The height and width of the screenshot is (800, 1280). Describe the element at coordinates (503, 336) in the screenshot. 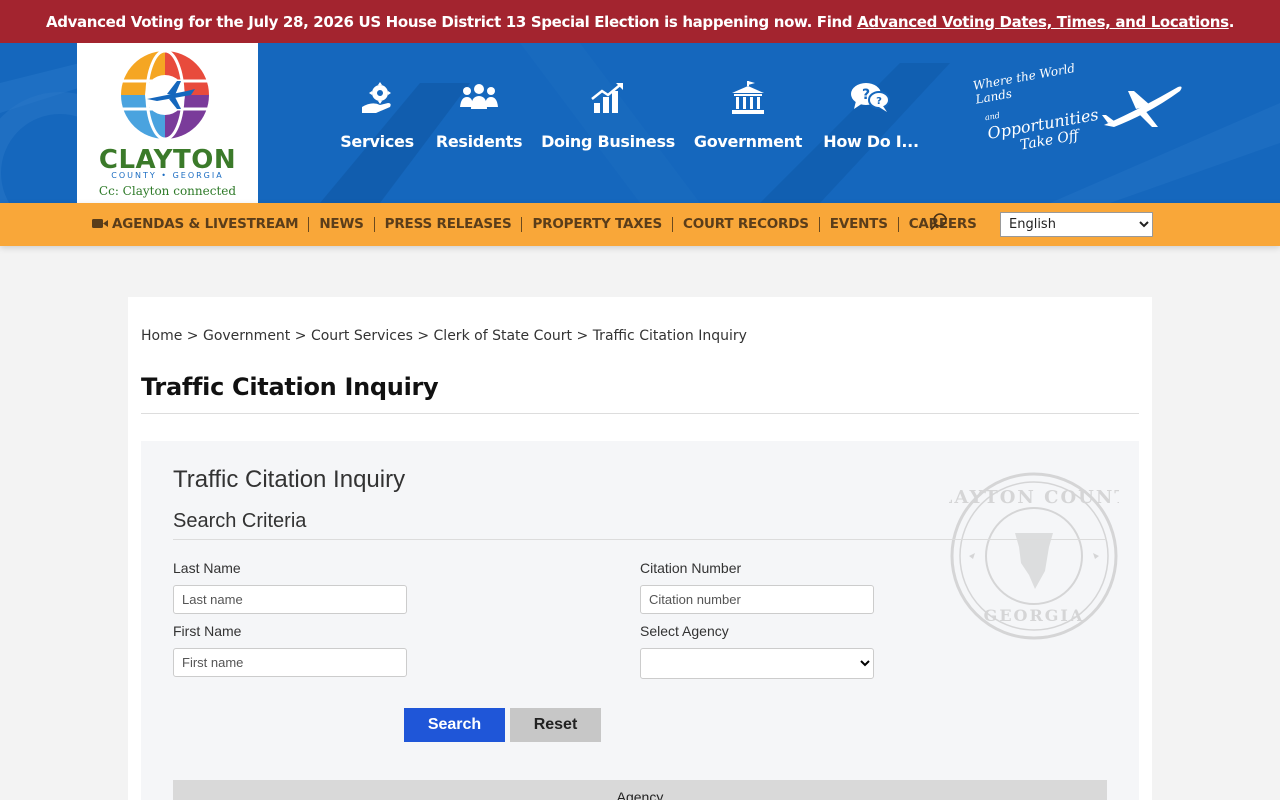

I see `breadcrumb-clerk: Clerk of State Court` at that location.